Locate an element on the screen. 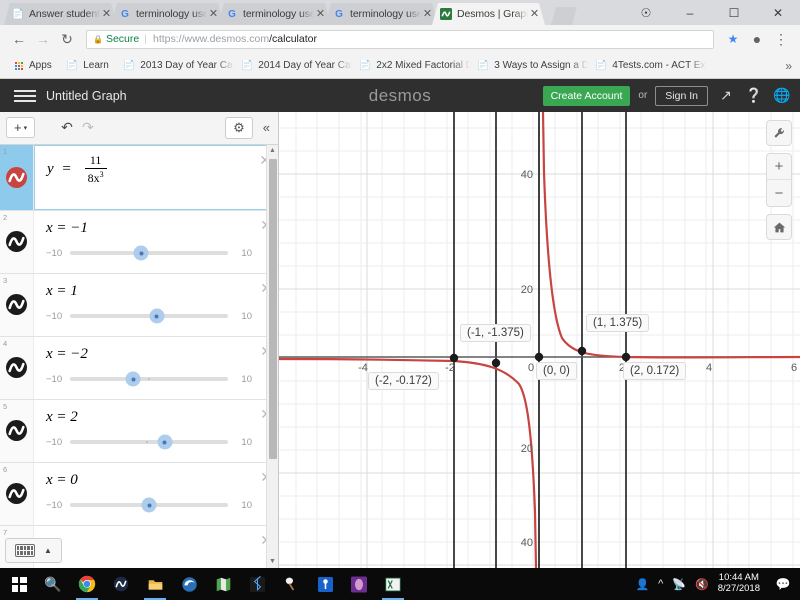  network-icon: 📡 is located at coordinates (679, 584).